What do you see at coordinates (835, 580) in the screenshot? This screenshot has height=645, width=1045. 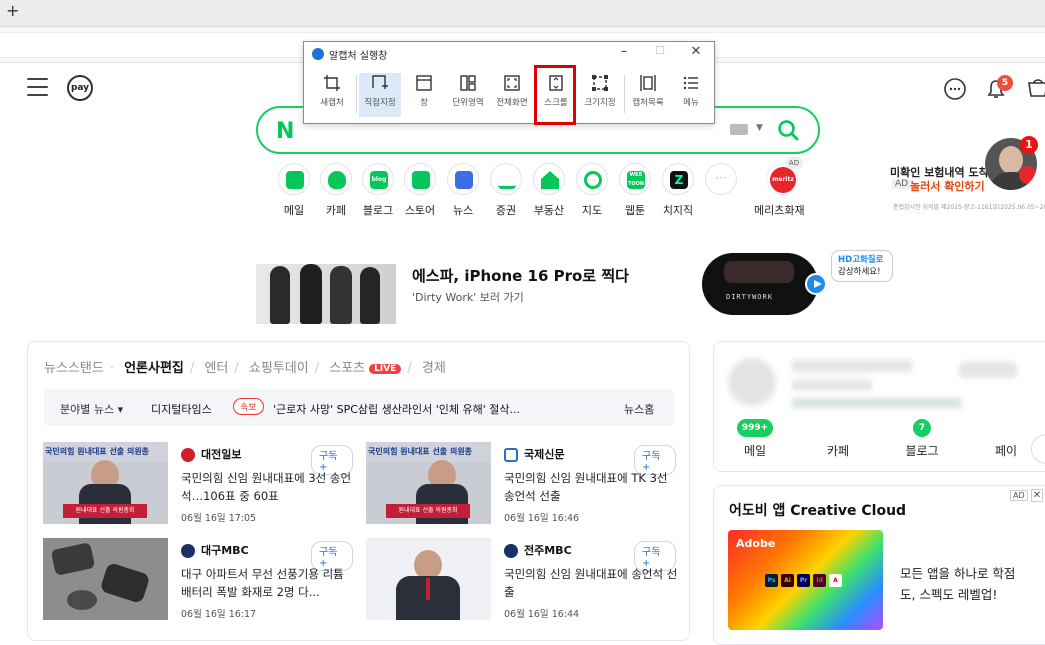 I see `acrobat-icon: A` at bounding box center [835, 580].